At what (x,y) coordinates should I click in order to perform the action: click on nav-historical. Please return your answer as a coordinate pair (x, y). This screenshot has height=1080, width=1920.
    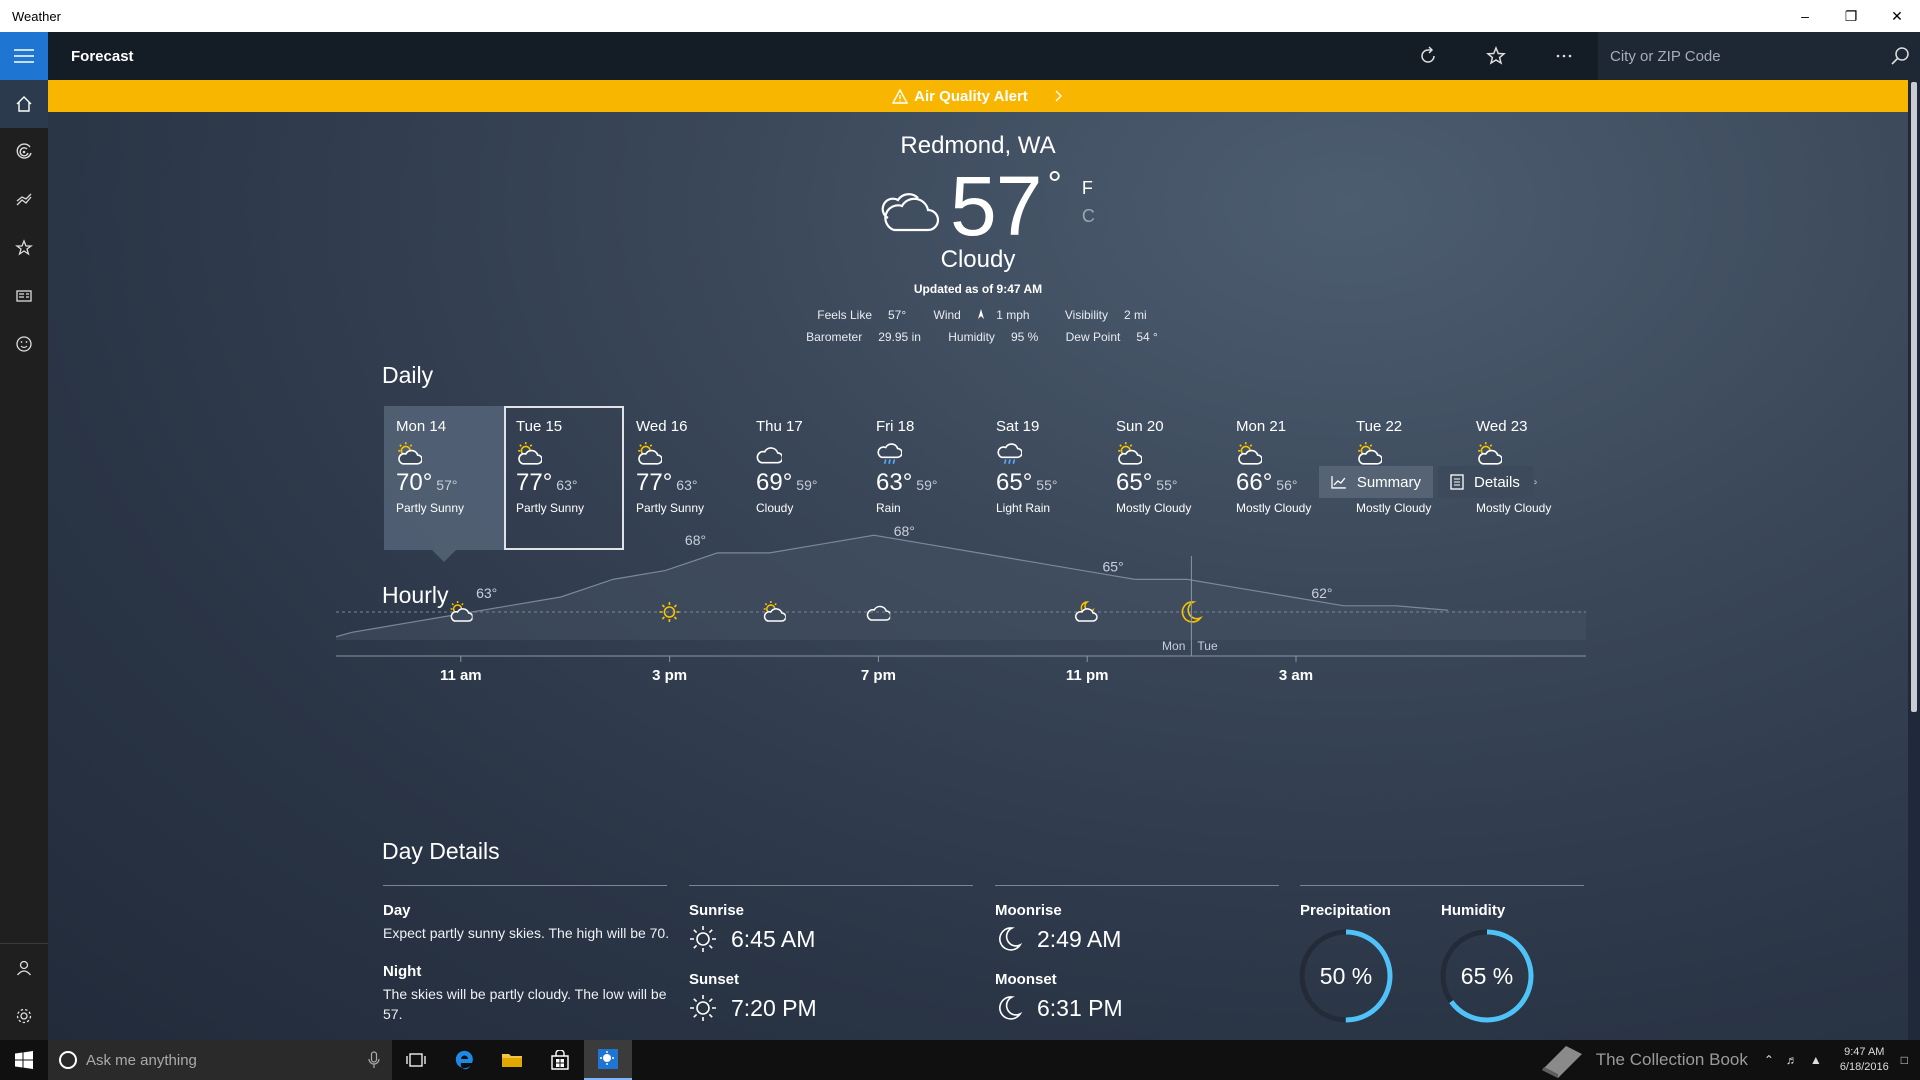
    Looking at the image, I should click on (24, 200).